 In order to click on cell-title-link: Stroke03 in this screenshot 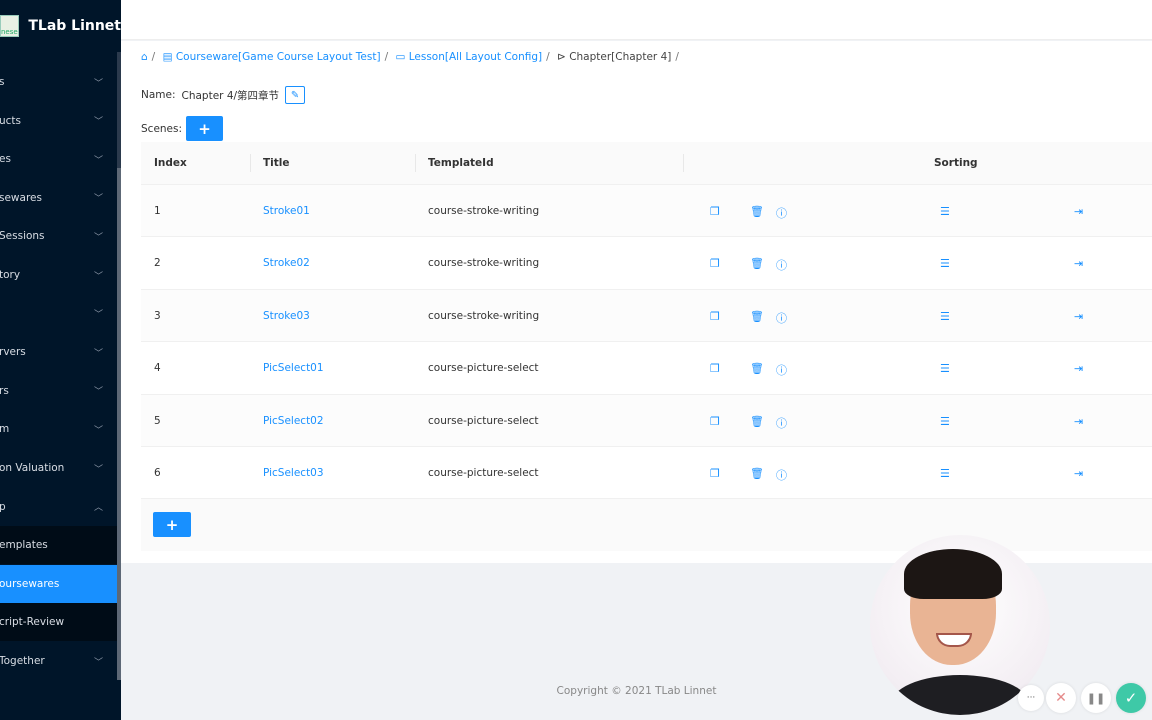, I will do `click(286, 316)`.